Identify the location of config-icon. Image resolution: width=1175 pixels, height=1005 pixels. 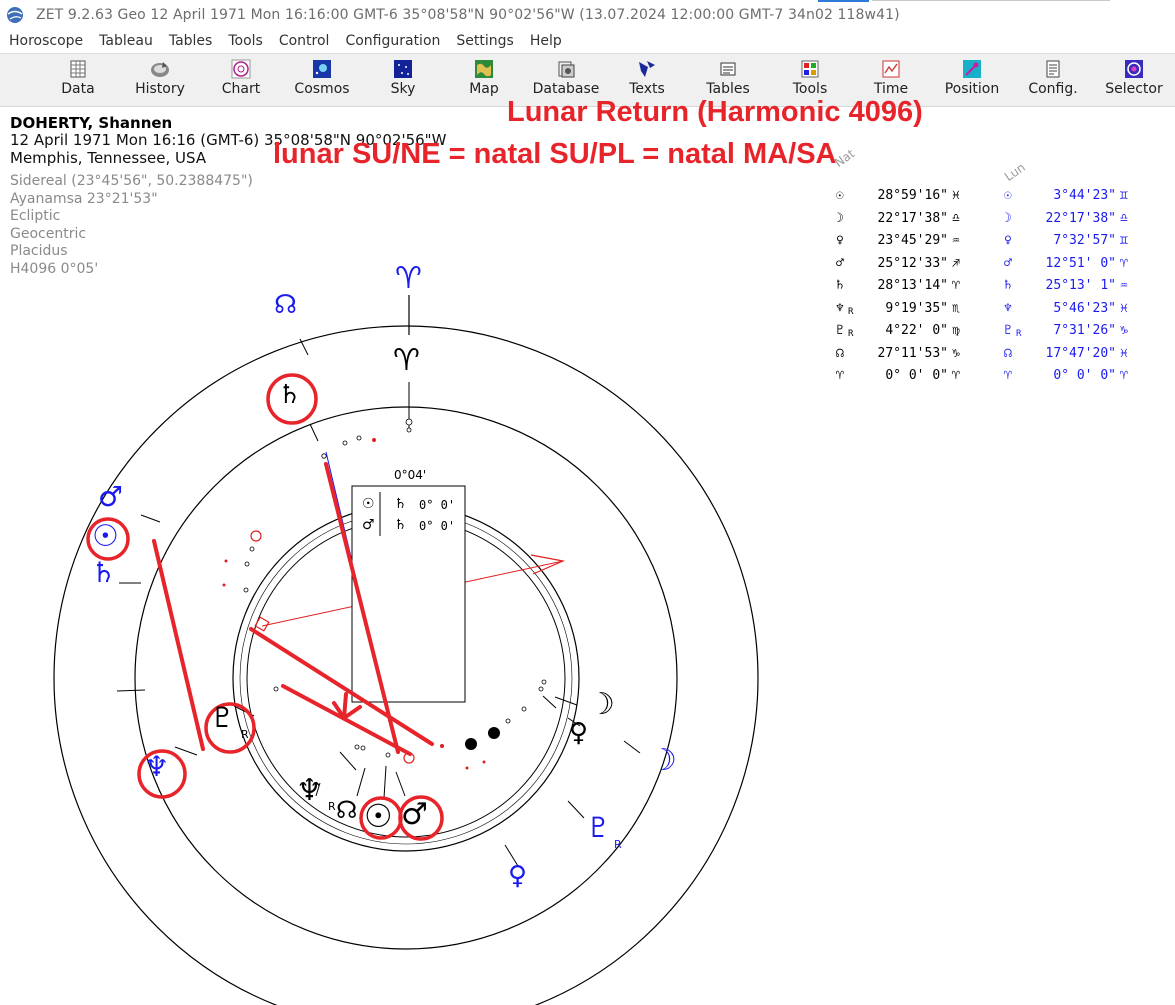
(1053, 69).